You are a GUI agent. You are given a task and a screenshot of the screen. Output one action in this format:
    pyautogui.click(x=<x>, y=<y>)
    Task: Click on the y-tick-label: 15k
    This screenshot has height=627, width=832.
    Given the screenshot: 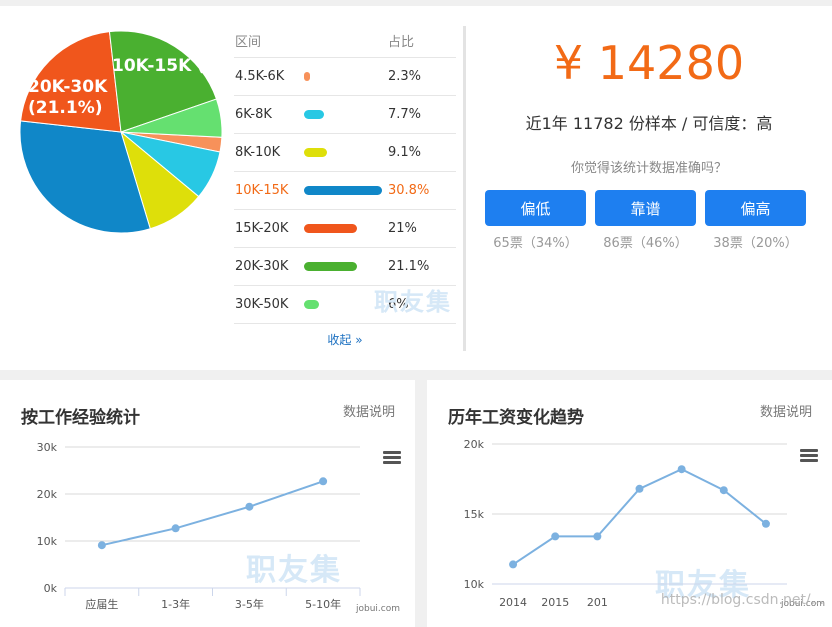 What is the action you would take?
    pyautogui.click(x=474, y=514)
    